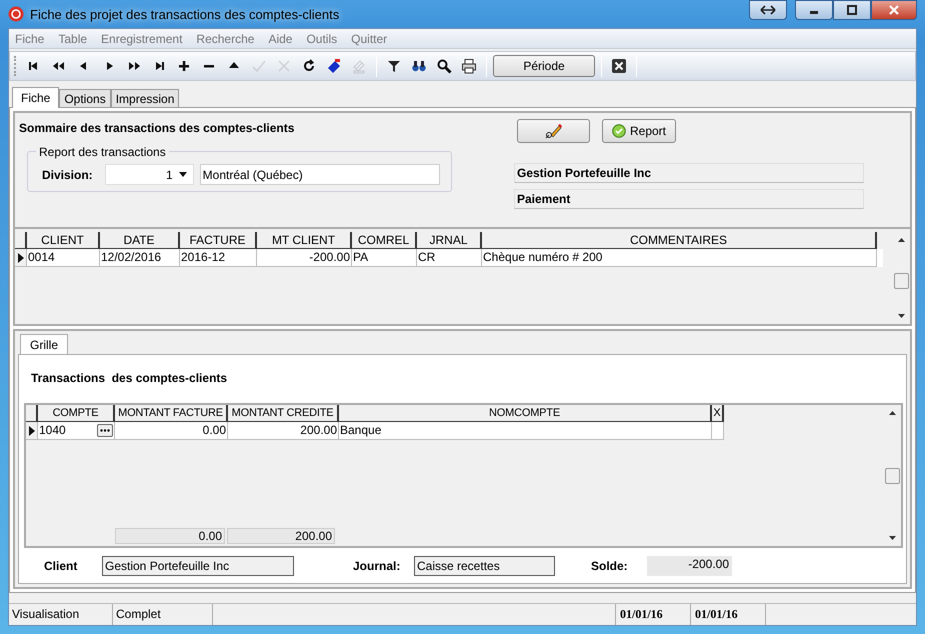 The height and width of the screenshot is (634, 925). I want to click on edit-button, so click(553, 131).